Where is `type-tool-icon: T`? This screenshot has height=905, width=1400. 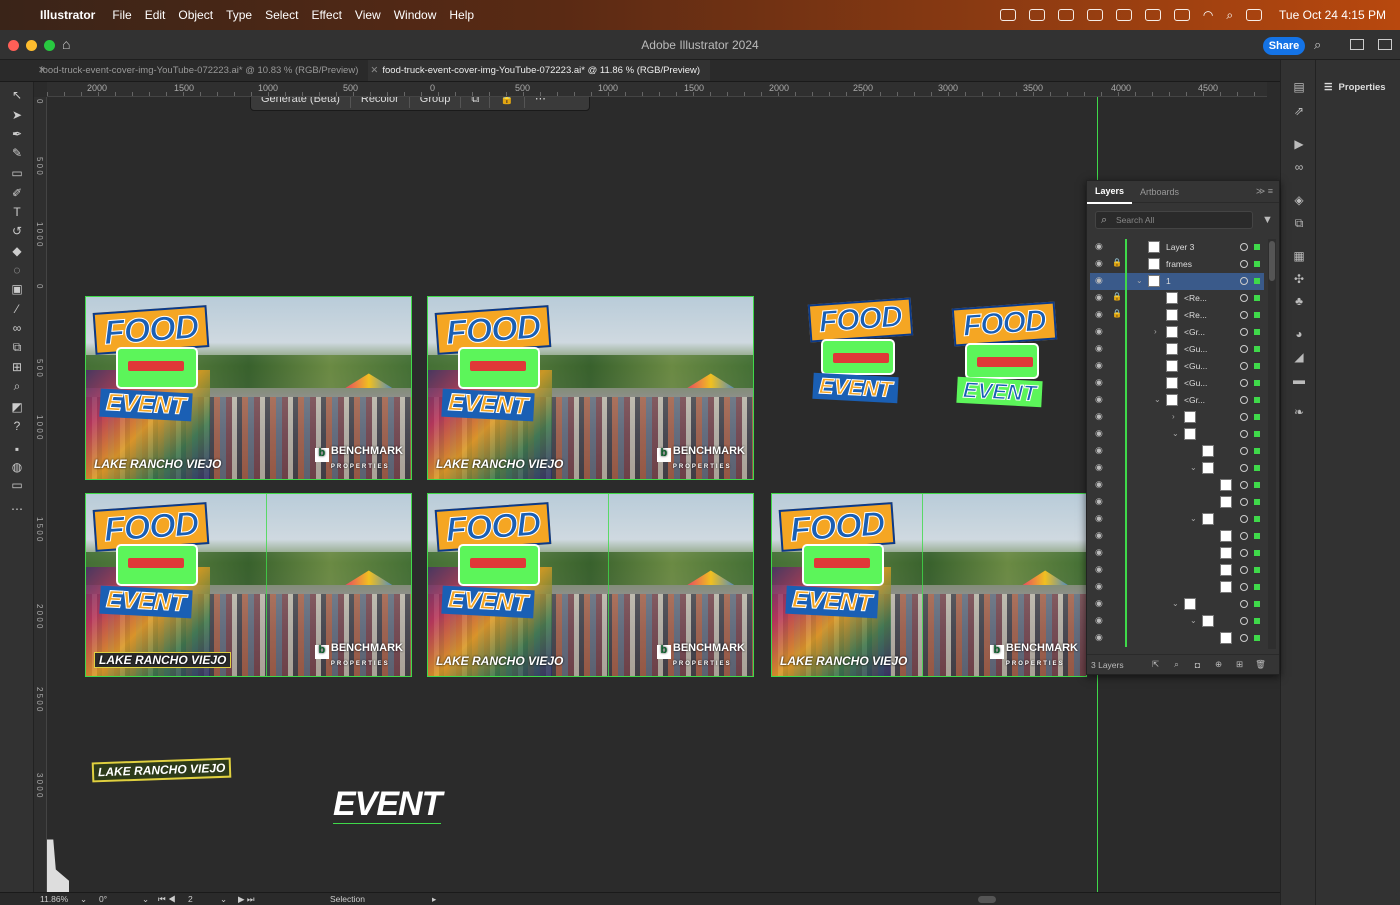
type-tool-icon: T is located at coordinates (17, 212).